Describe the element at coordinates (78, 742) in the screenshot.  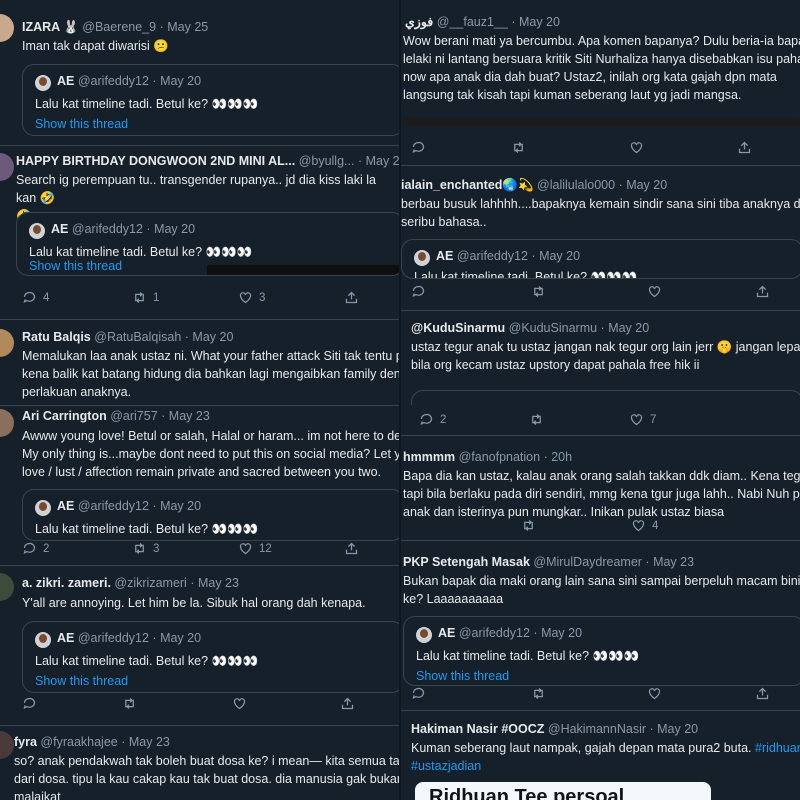
I see `author-handle: @fyraakhajee` at that location.